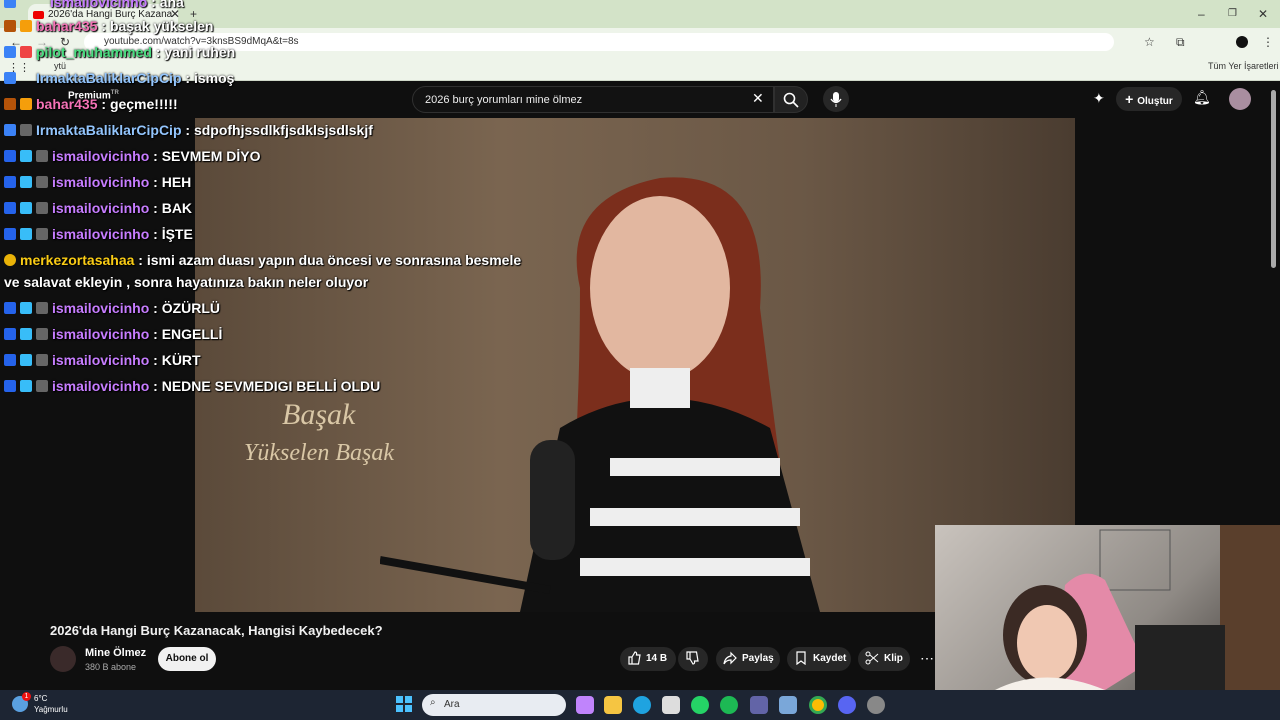 This screenshot has width=1280, height=720. What do you see at coordinates (872, 658) in the screenshot?
I see `scissors-icon` at bounding box center [872, 658].